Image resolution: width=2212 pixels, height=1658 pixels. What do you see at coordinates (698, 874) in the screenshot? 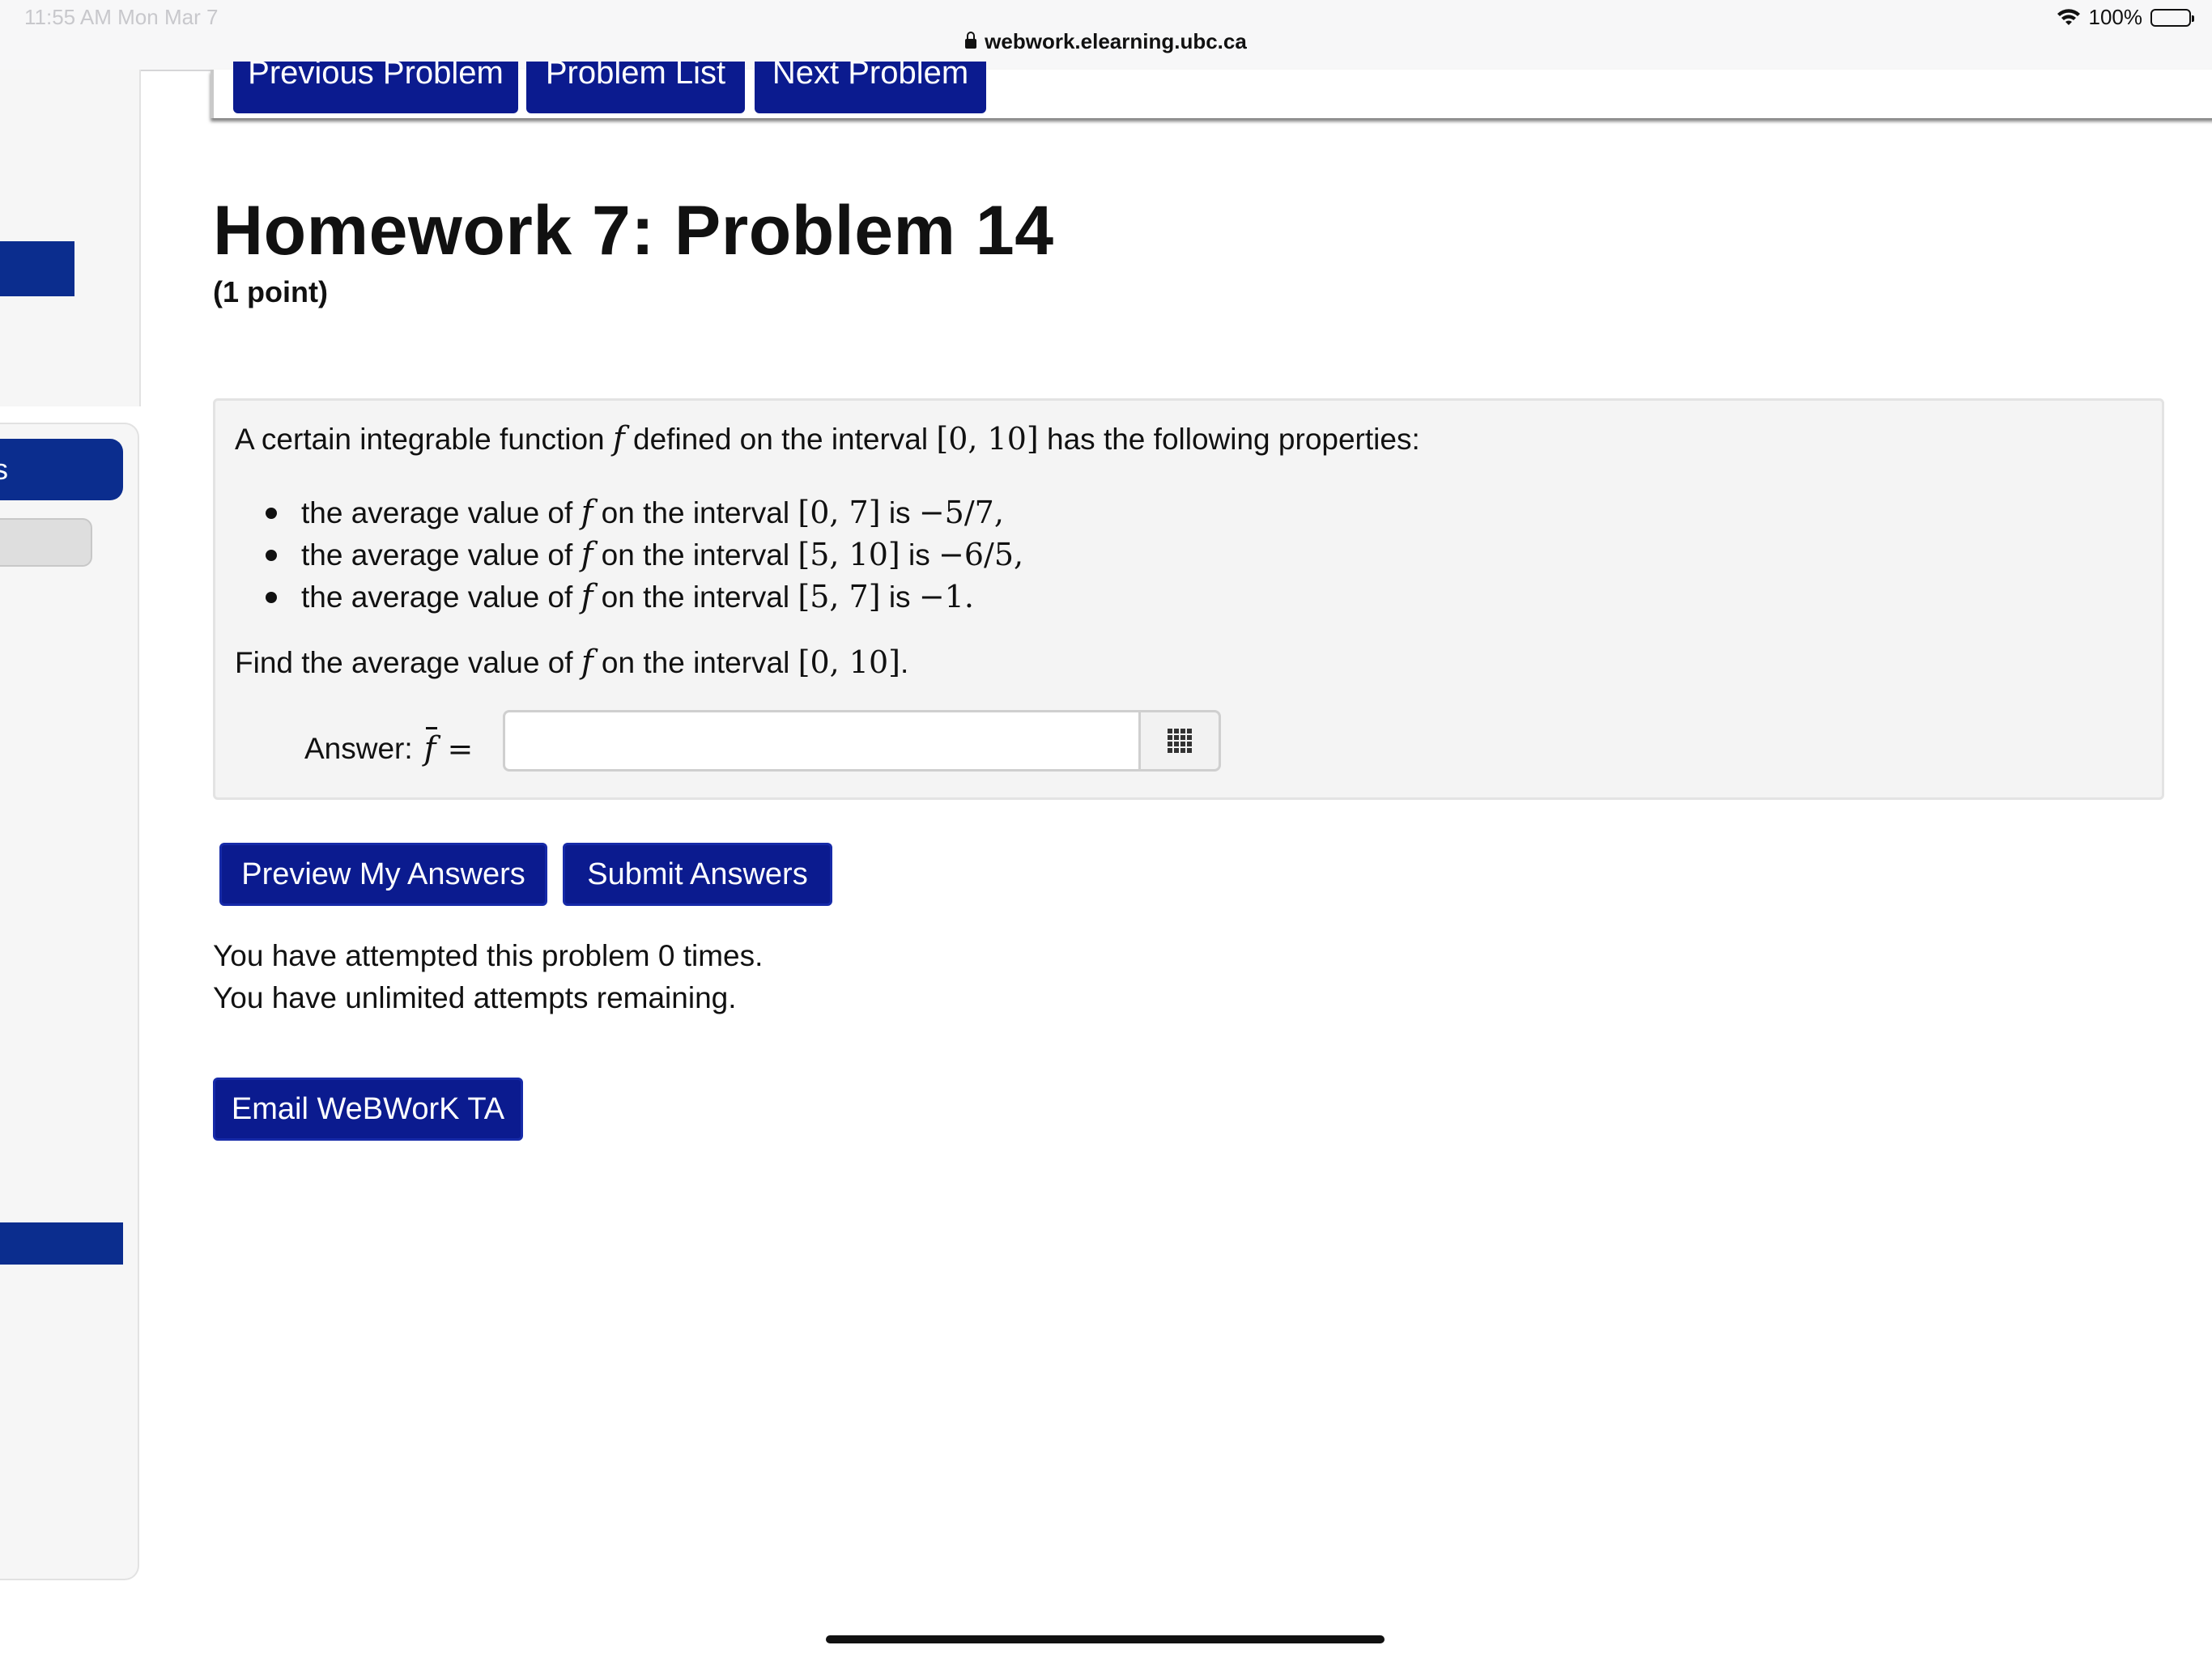
I see `submit-answers-button: Submit Answers` at bounding box center [698, 874].